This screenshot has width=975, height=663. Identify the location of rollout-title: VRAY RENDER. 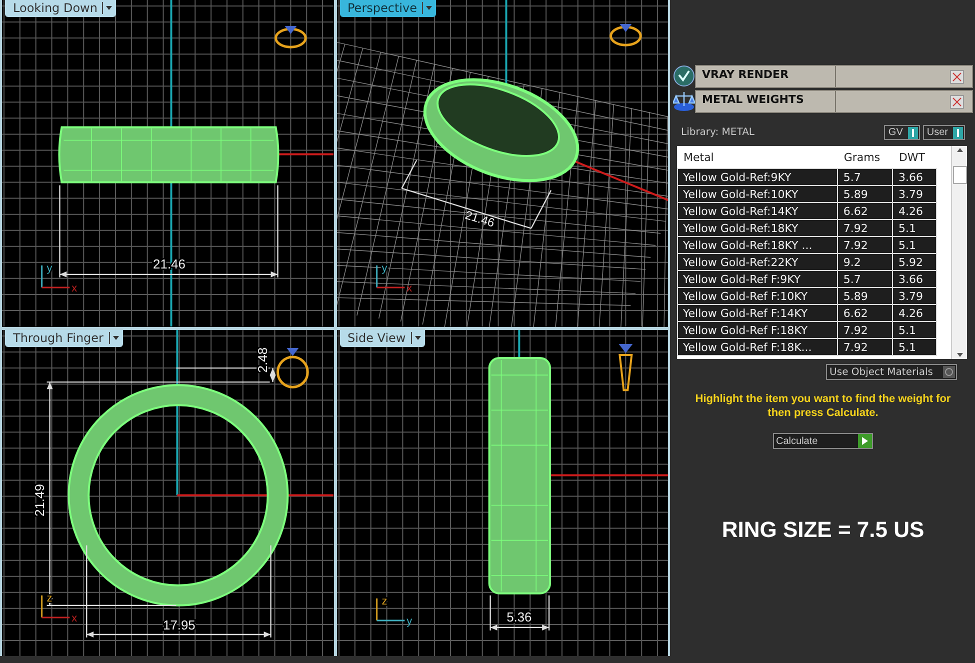
(766, 76).